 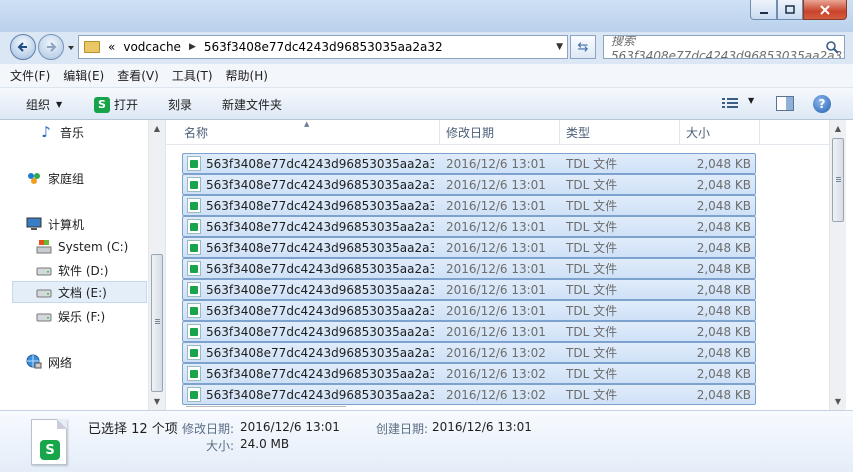 What do you see at coordinates (482, 427) in the screenshot?
I see `created-date-value: 2016/12/6 13:01` at bounding box center [482, 427].